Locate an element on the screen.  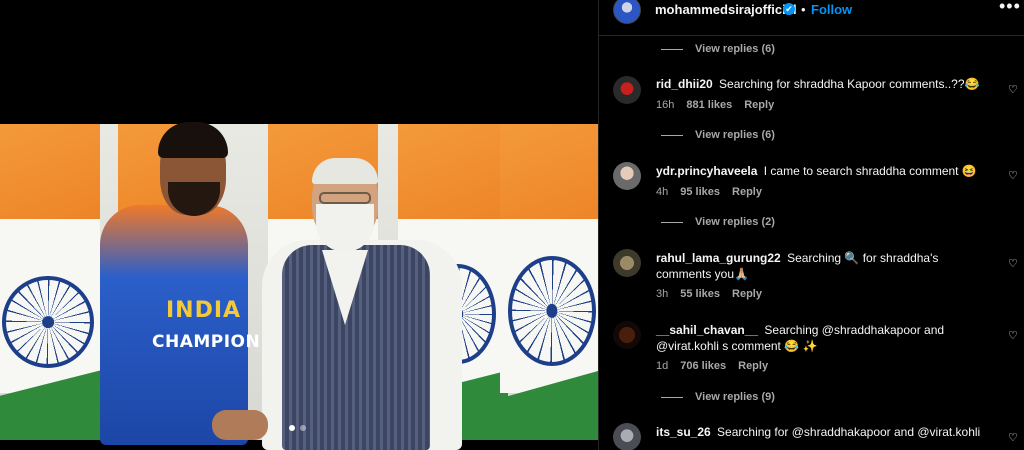
comment-time: 3h is located at coordinates (662, 294).